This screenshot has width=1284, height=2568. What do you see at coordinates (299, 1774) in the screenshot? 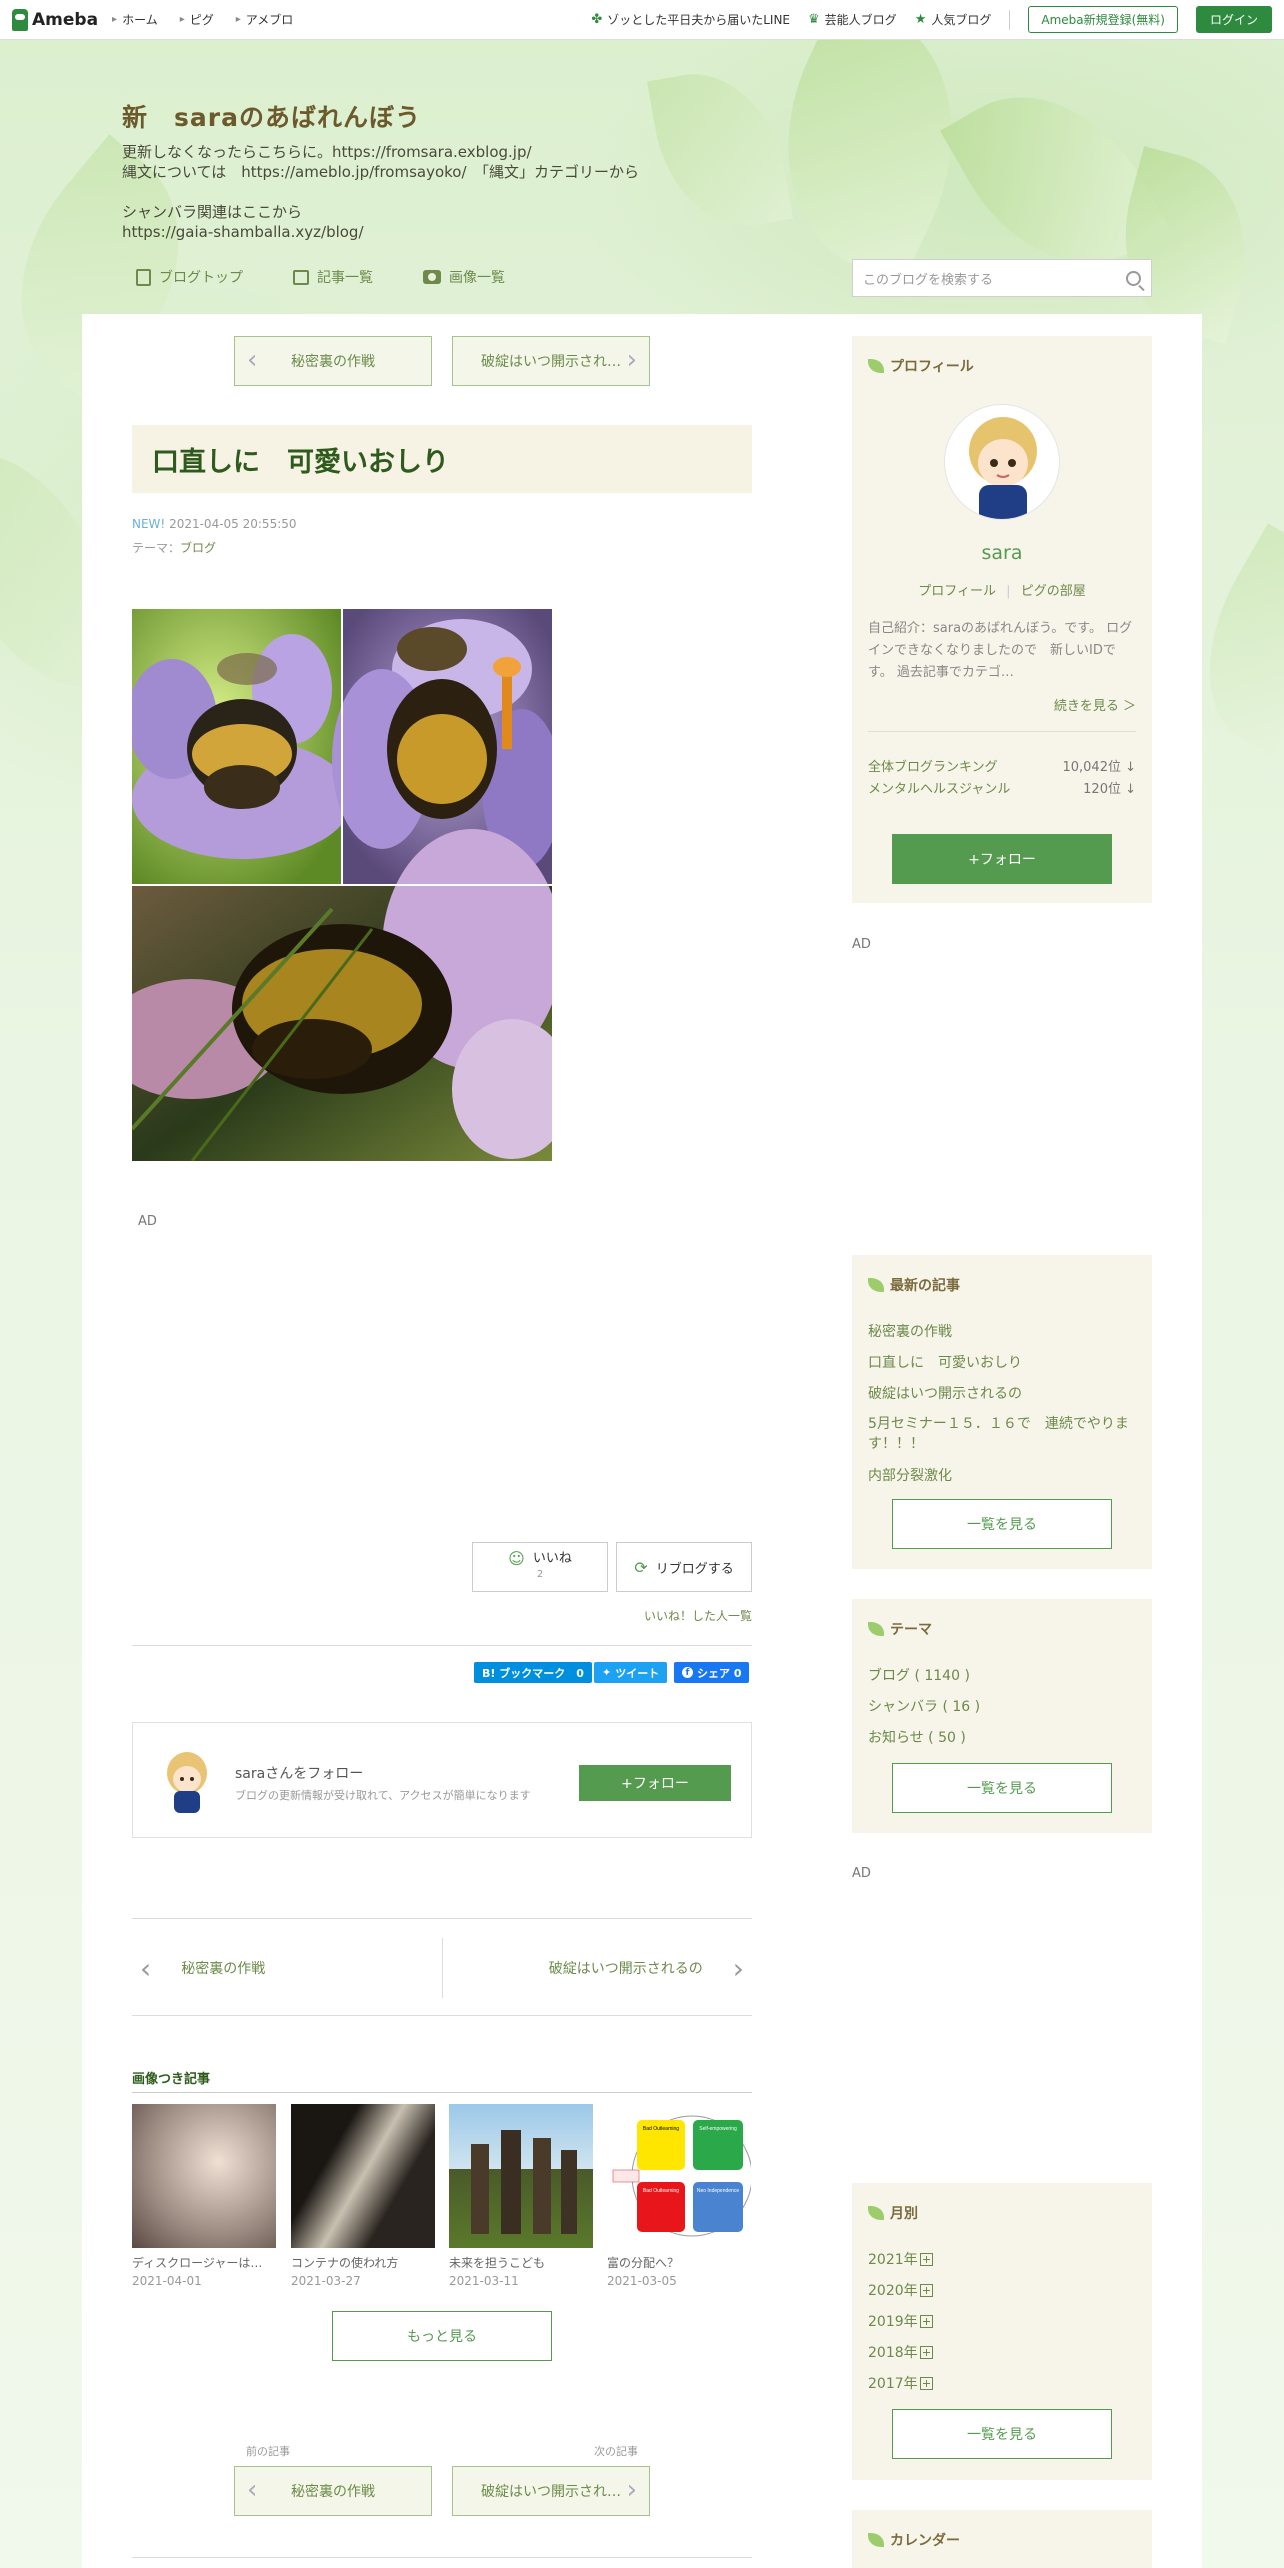
I see `follow-title: saraさんをフォロー` at bounding box center [299, 1774].